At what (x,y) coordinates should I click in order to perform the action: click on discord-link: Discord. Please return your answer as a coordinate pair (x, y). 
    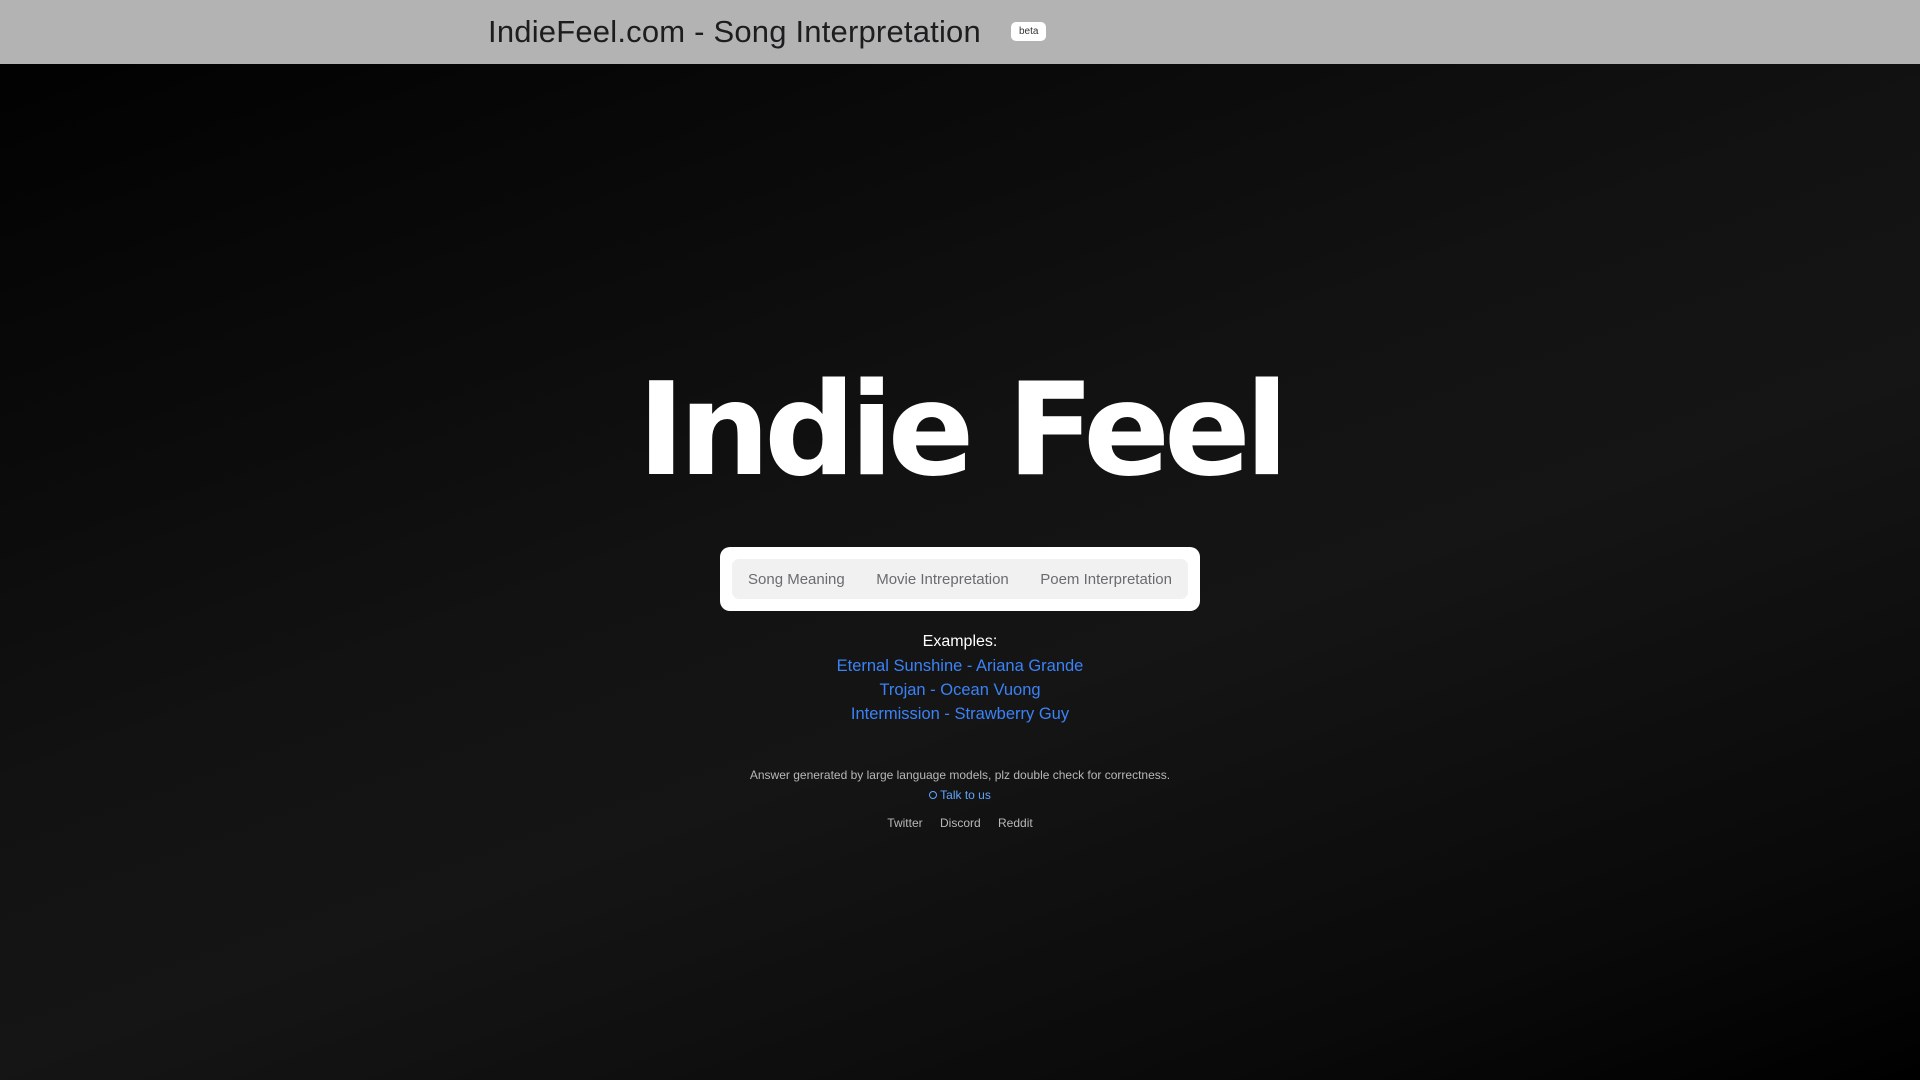
    Looking at the image, I should click on (960, 823).